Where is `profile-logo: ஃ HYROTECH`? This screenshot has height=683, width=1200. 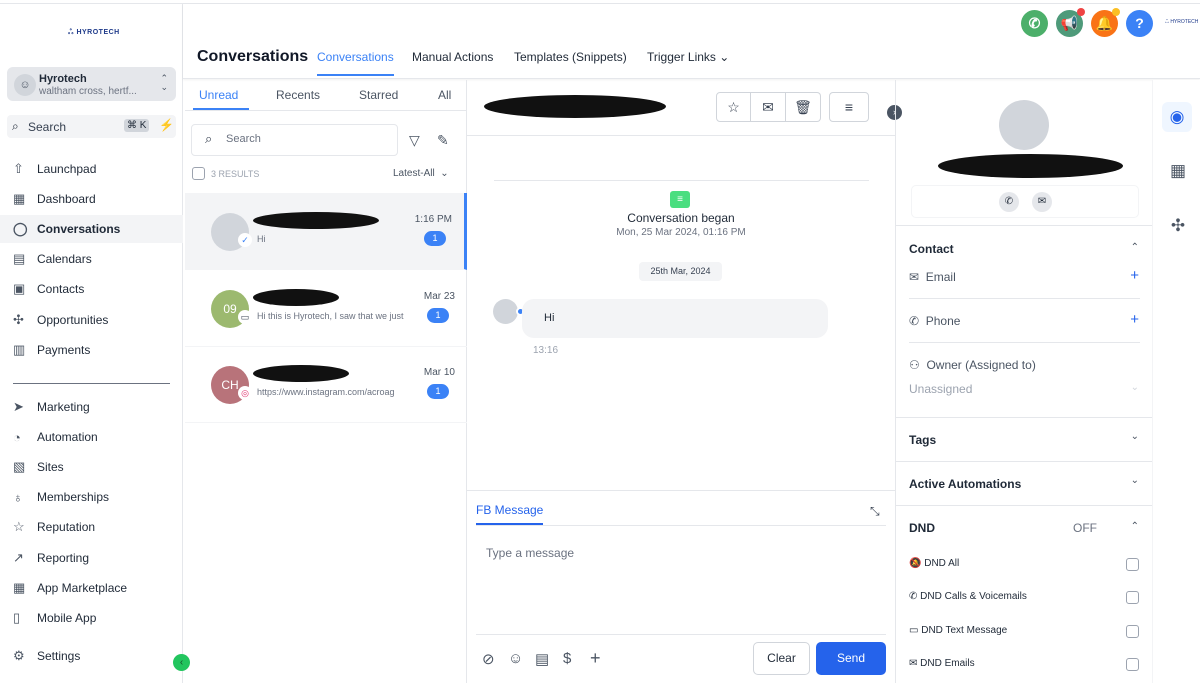
profile-logo: ஃ HYROTECH is located at coordinates (1181, 22).